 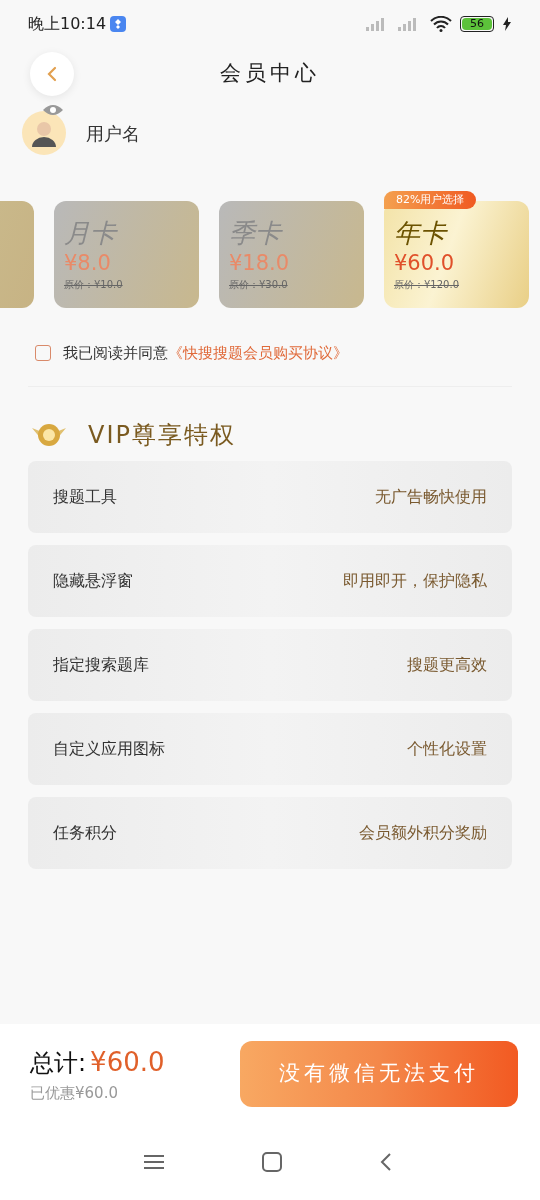 I want to click on app-notification-icon, so click(x=118, y=24).